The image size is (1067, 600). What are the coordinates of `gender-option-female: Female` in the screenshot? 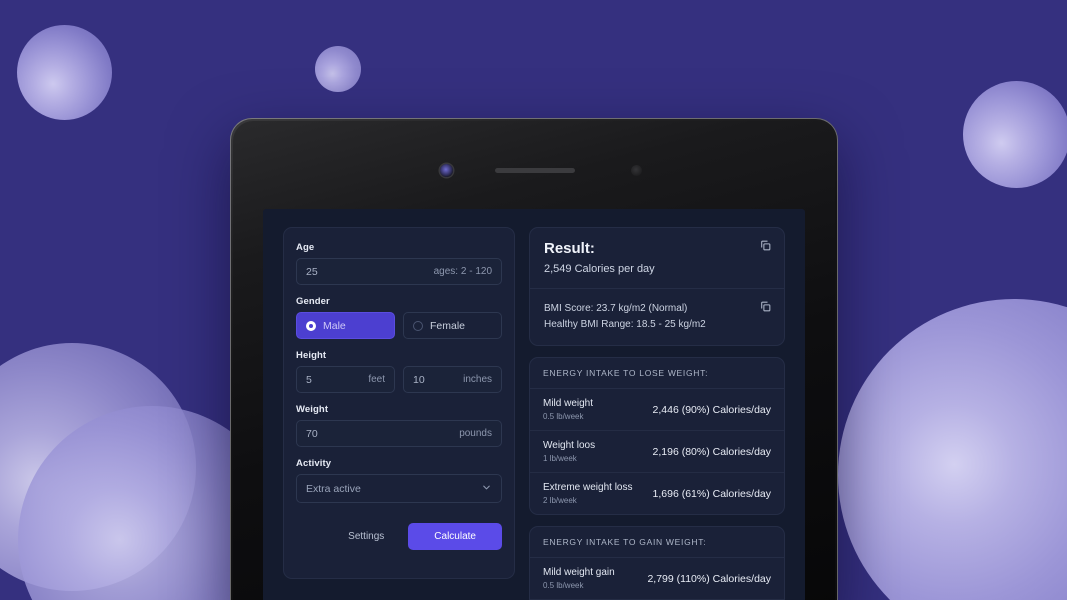 It's located at (452, 325).